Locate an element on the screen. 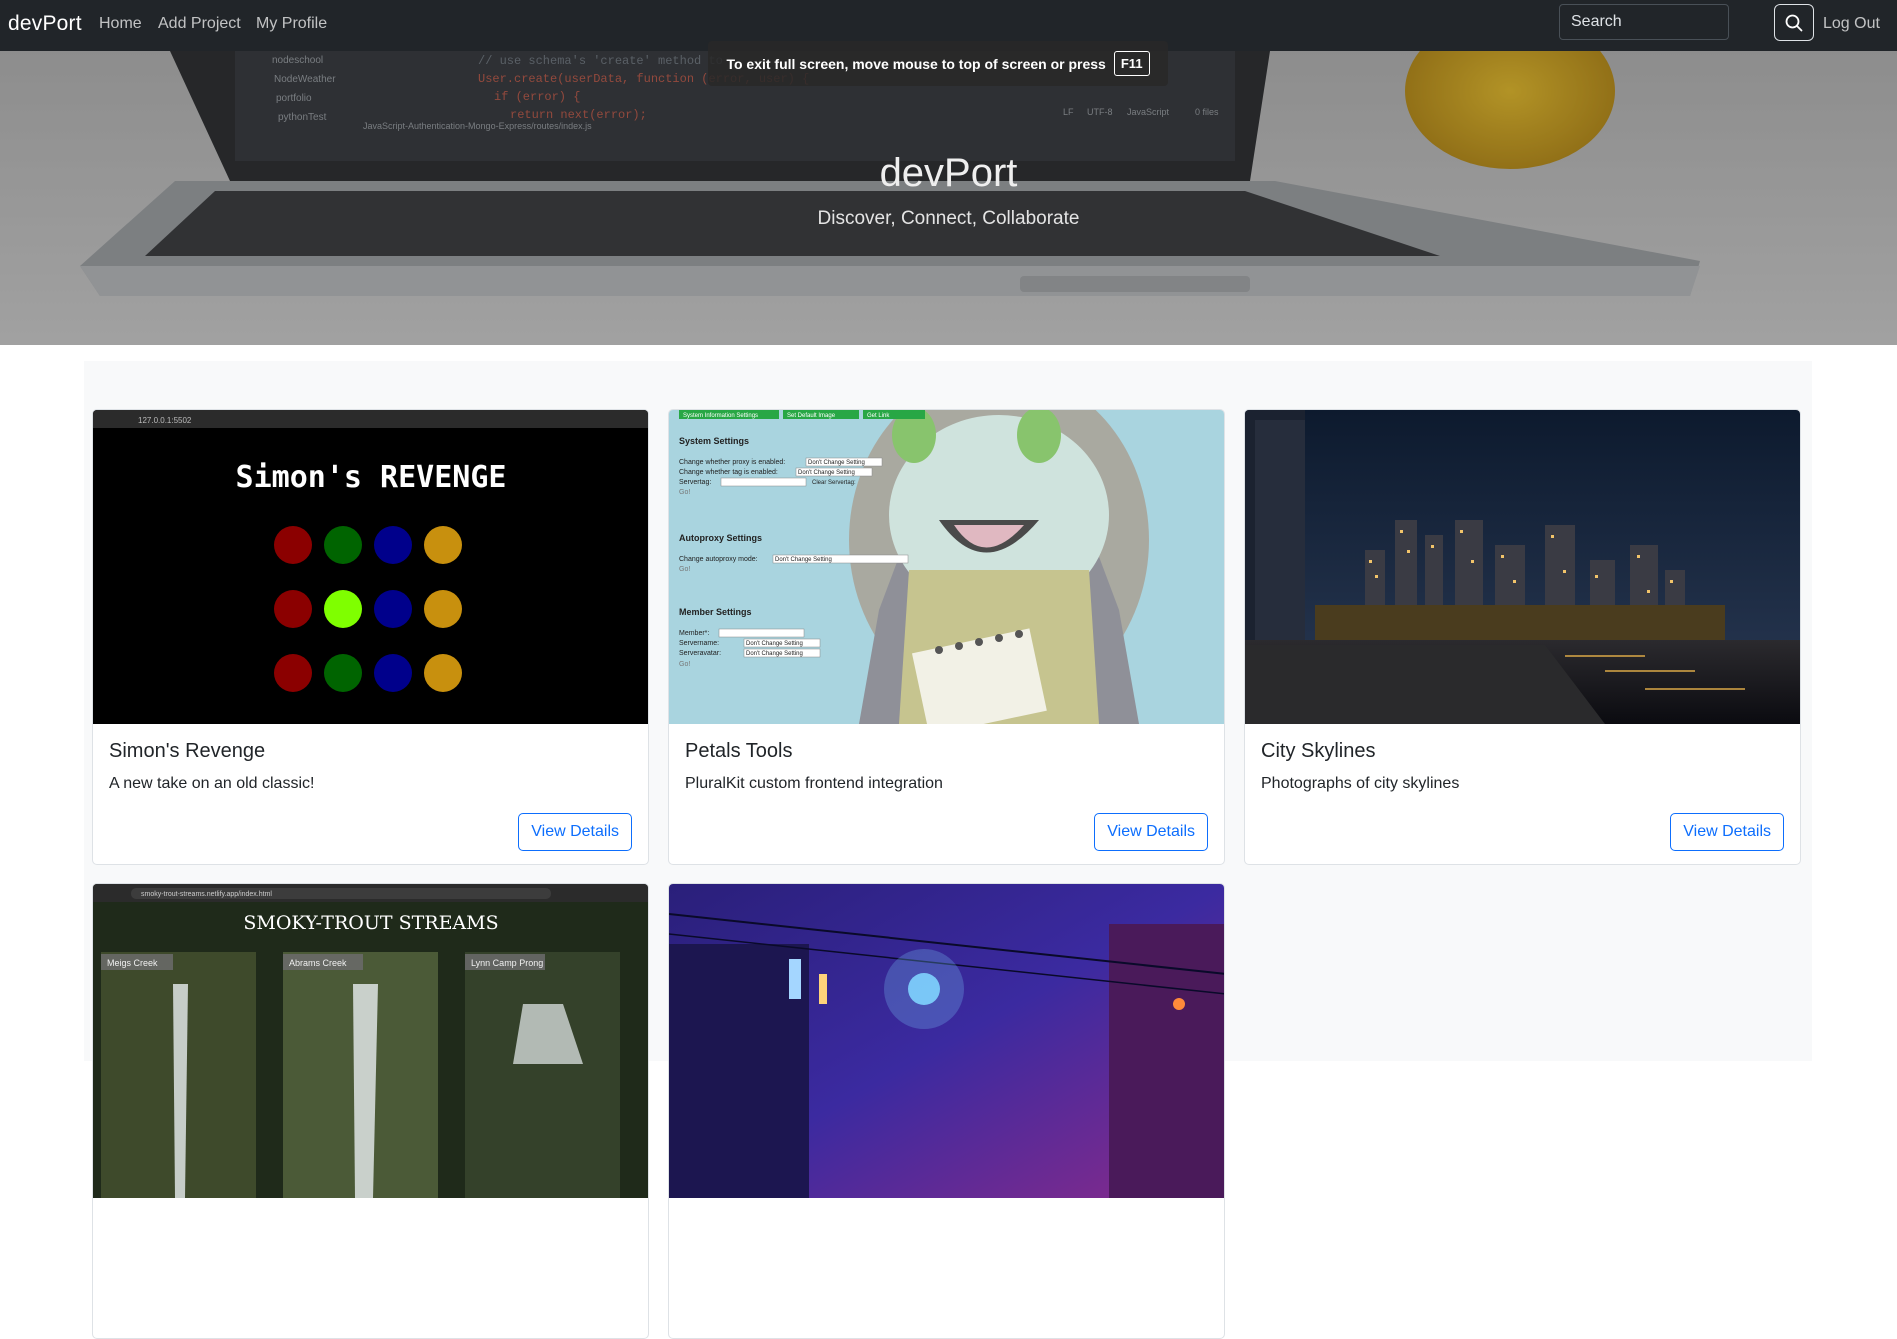 The width and height of the screenshot is (1897, 1339). project-thumbnail-city-skylines is located at coordinates (1522, 567).